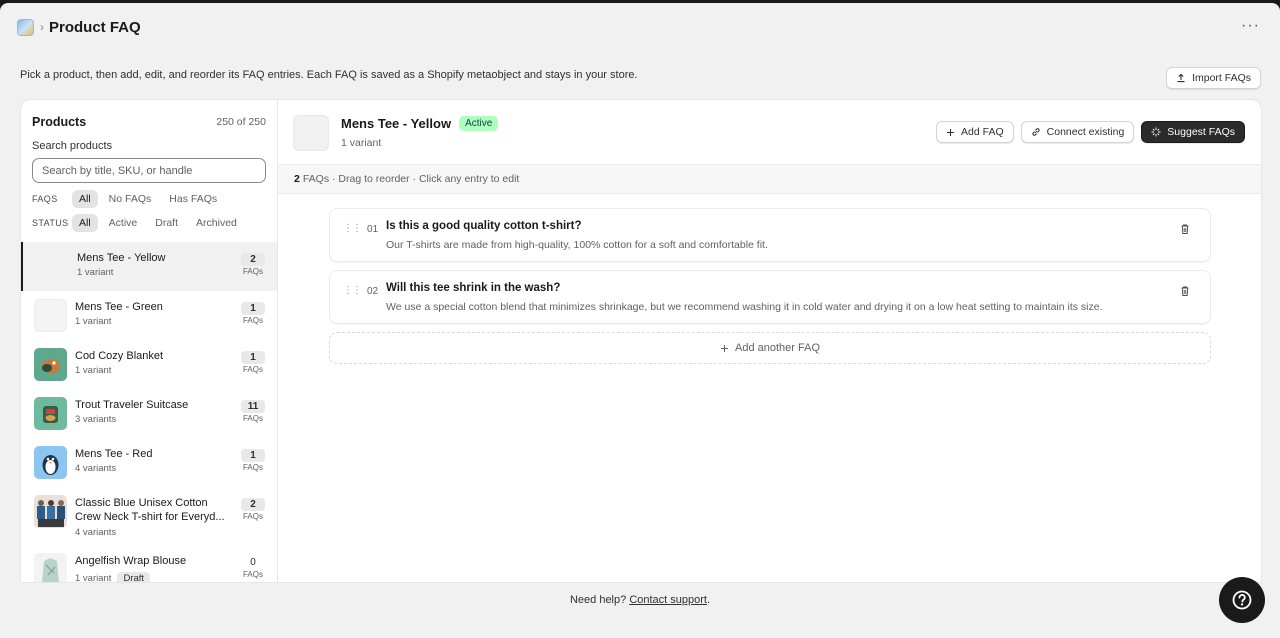 The width and height of the screenshot is (1280, 638). What do you see at coordinates (297, 179) in the screenshot?
I see `faq-total: 2` at bounding box center [297, 179].